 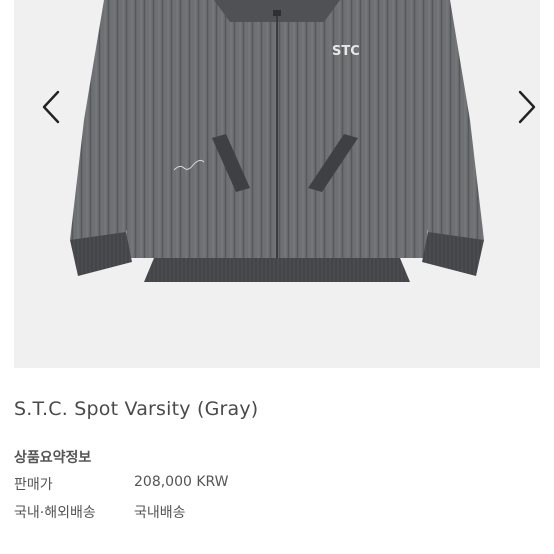 I want to click on price-value: 208,000 KRW, so click(x=181, y=482).